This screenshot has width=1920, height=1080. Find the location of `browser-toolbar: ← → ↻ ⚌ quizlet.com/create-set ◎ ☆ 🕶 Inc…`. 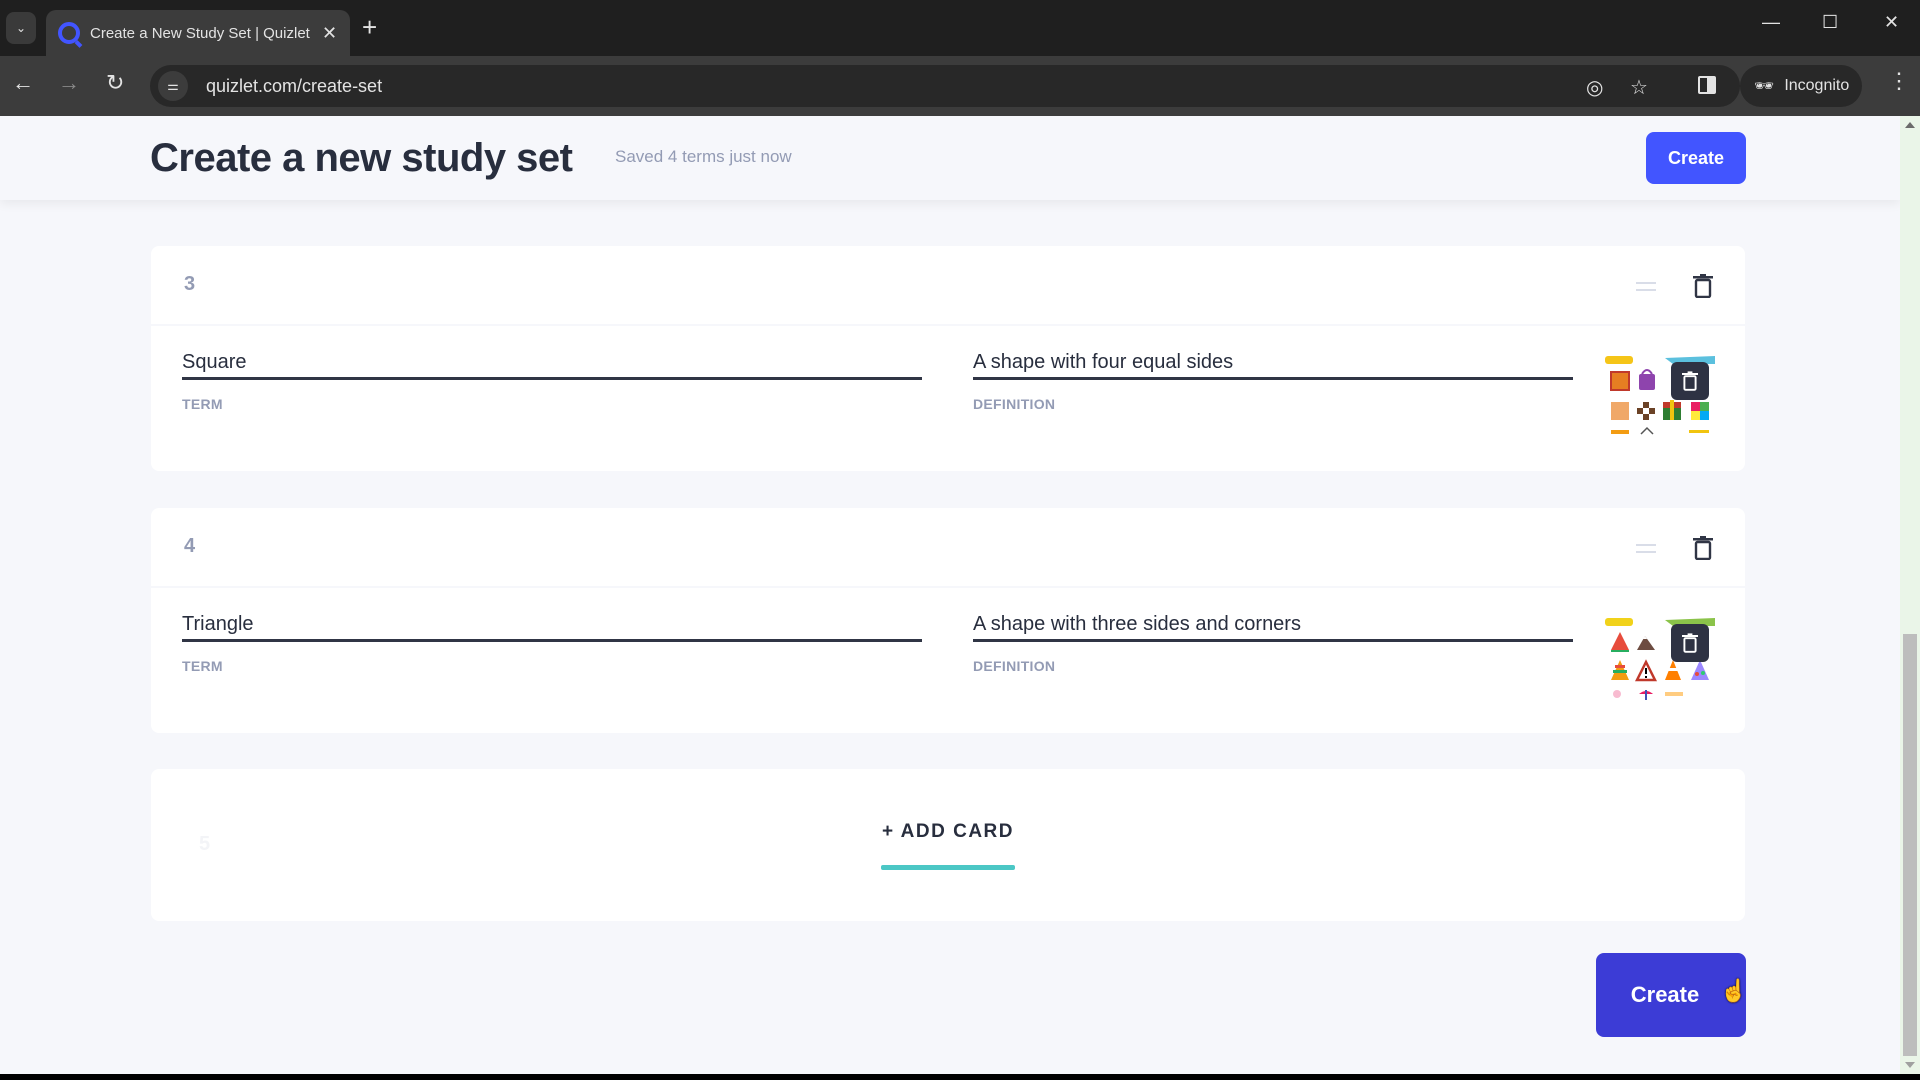

browser-toolbar: ← → ↻ ⚌ quizlet.com/create-set ◎ ☆ 🕶 Inc… is located at coordinates (960, 86).